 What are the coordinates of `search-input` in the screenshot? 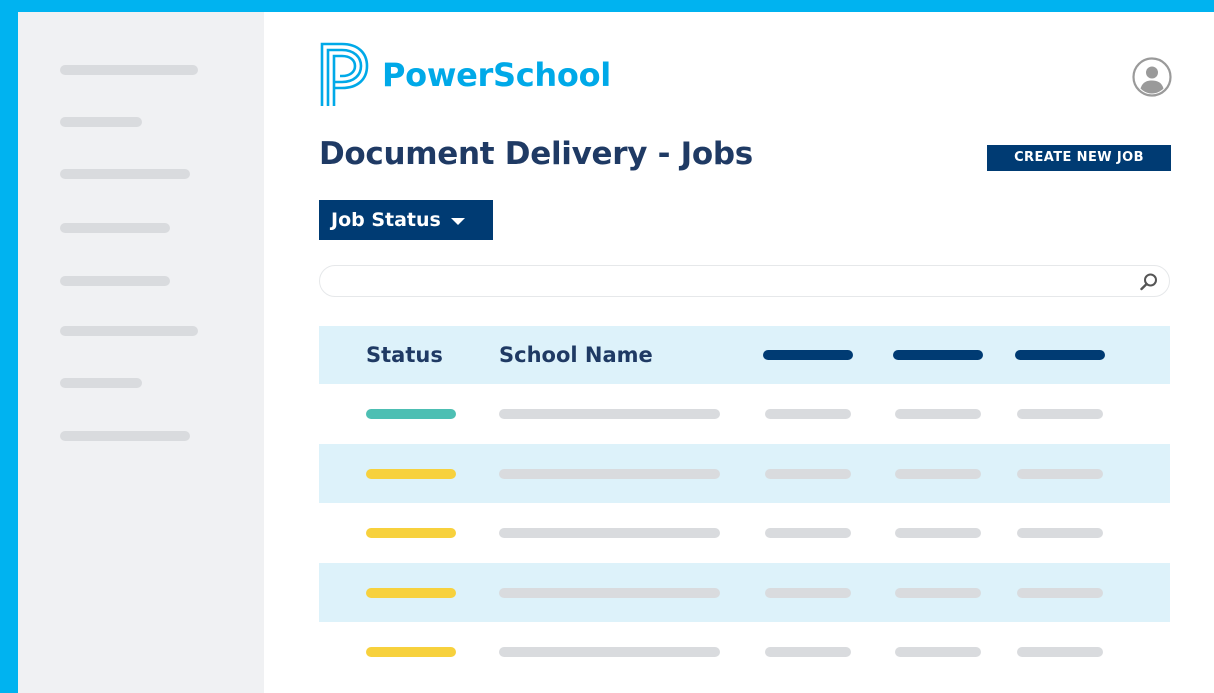 It's located at (733, 282).